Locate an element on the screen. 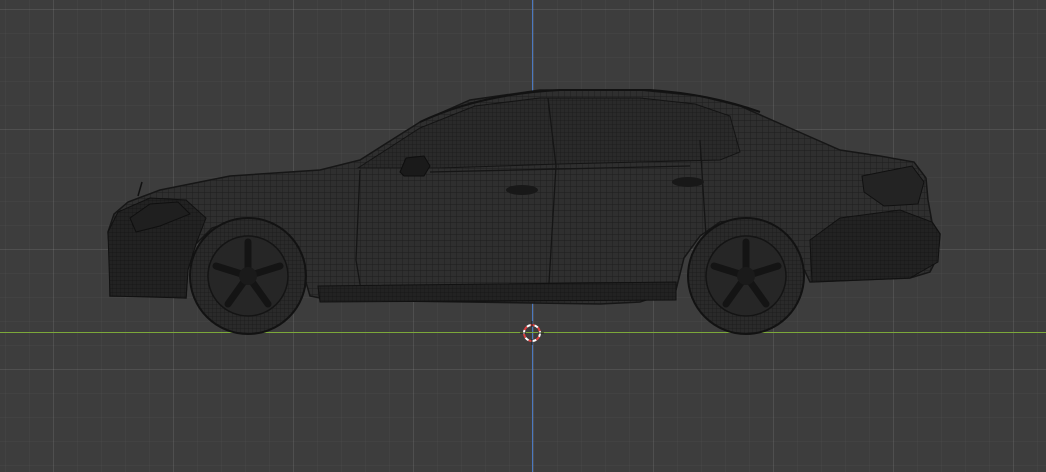 Image resolution: width=1046 pixels, height=472 pixels. side-mirror is located at coordinates (415, 166).